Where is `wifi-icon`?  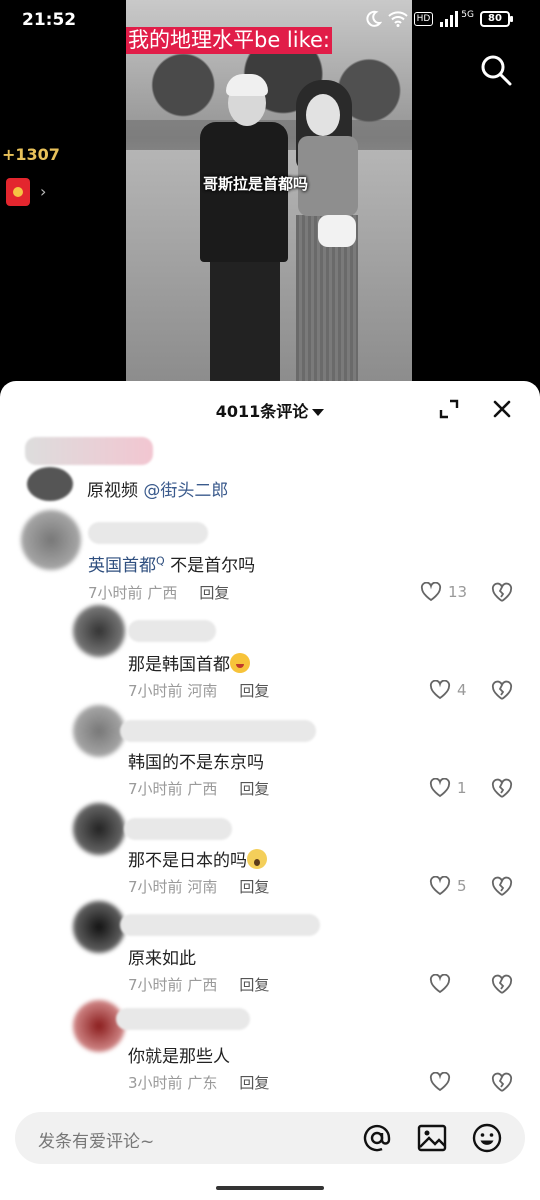 wifi-icon is located at coordinates (397, 19).